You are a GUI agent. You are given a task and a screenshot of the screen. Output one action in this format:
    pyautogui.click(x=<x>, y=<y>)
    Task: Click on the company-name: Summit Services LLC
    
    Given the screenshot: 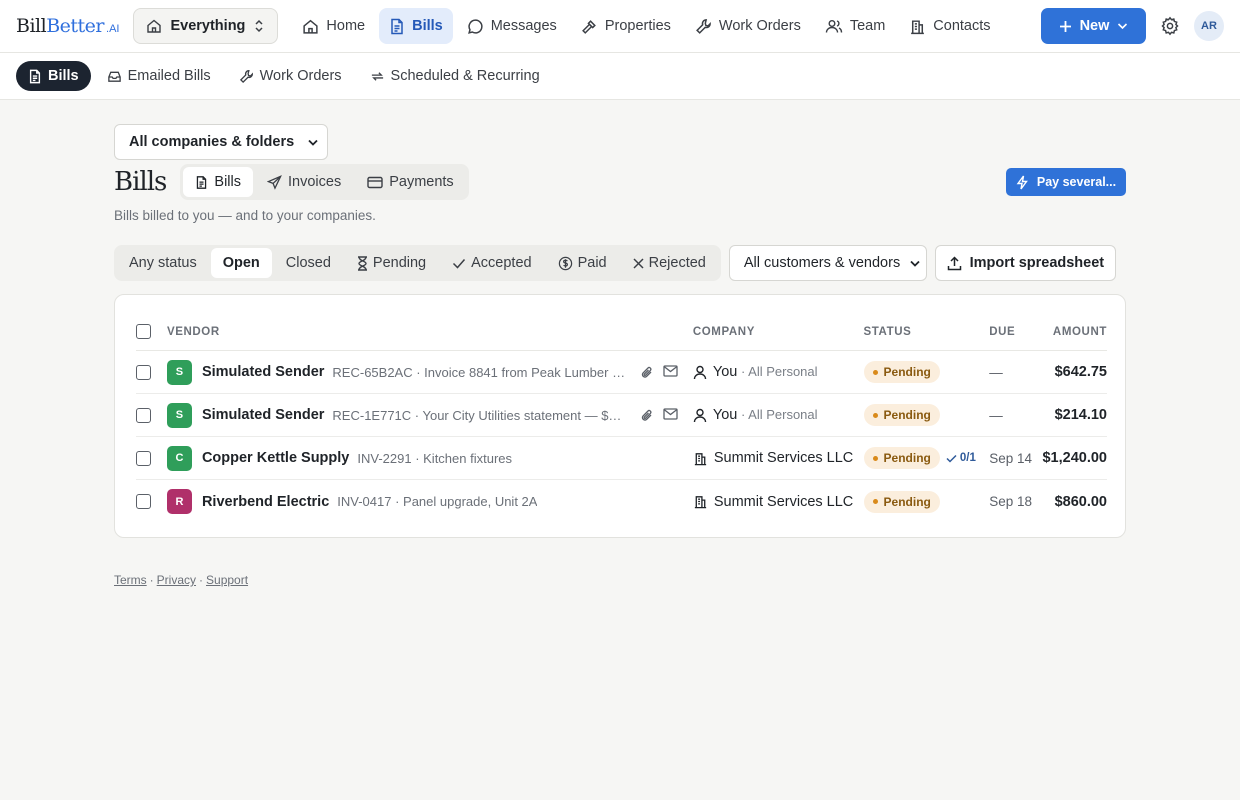 What is the action you would take?
    pyautogui.click(x=783, y=501)
    